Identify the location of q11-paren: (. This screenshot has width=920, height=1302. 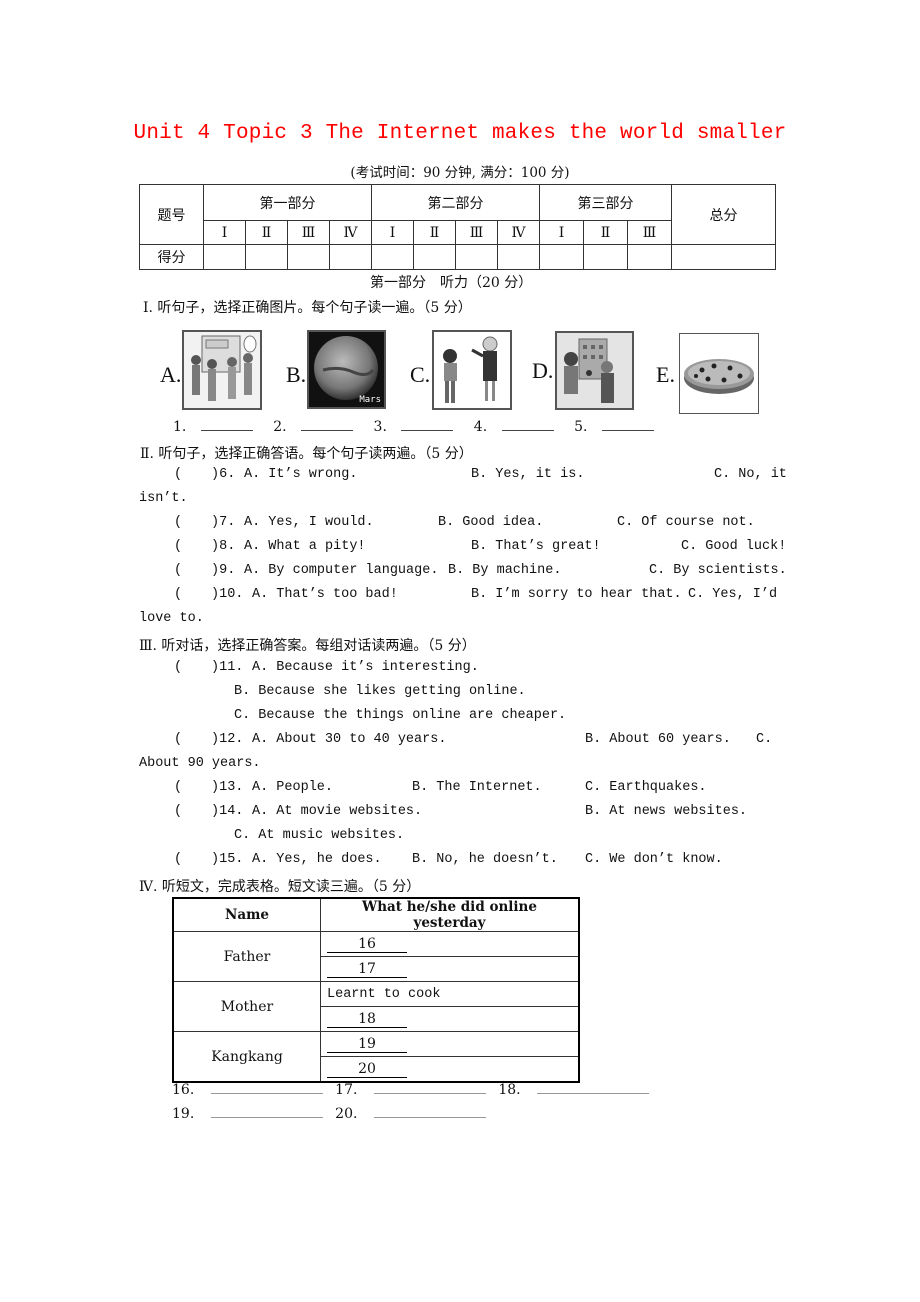
(178, 667).